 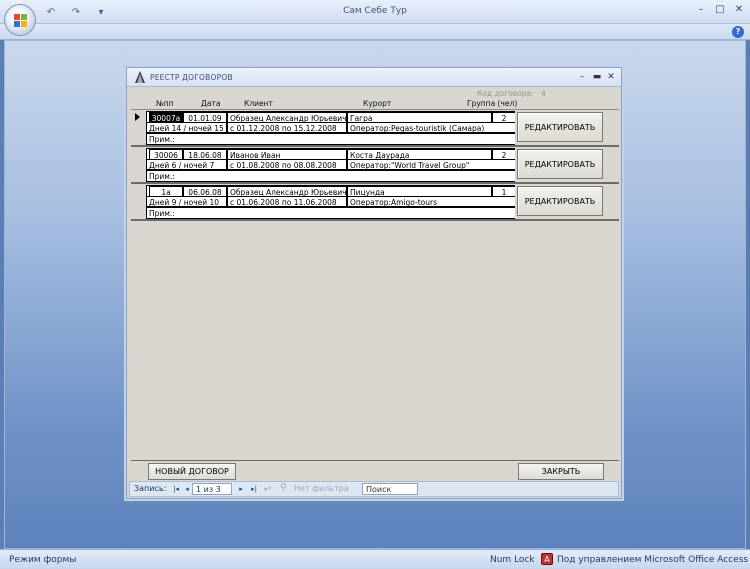 What do you see at coordinates (211, 103) in the screenshot?
I see `column-header-date: Дата` at bounding box center [211, 103].